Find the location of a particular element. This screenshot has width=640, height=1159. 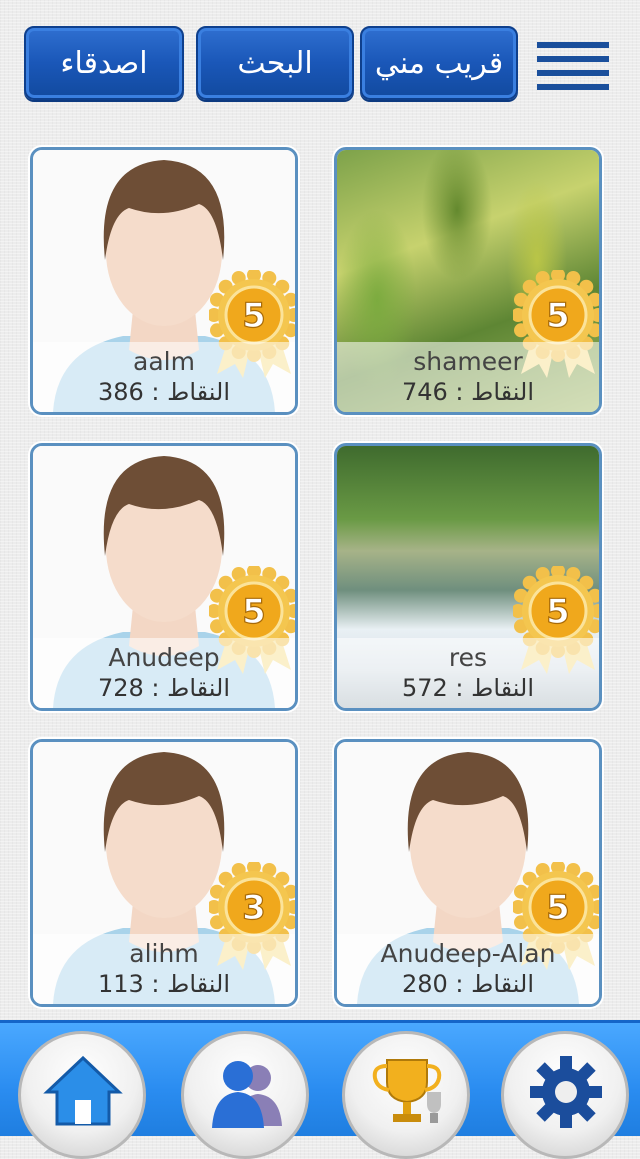

points-label: النقاط : 728 is located at coordinates (164, 688).